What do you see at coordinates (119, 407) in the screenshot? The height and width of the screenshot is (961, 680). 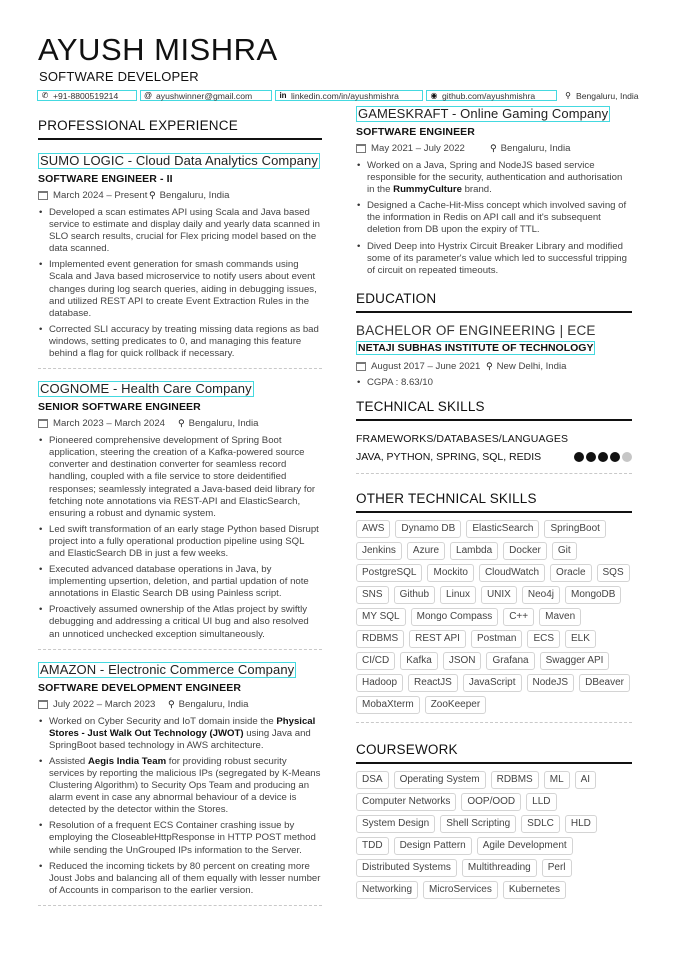 I see `job-title: SENIOR SOFTWARE ENGINEER` at bounding box center [119, 407].